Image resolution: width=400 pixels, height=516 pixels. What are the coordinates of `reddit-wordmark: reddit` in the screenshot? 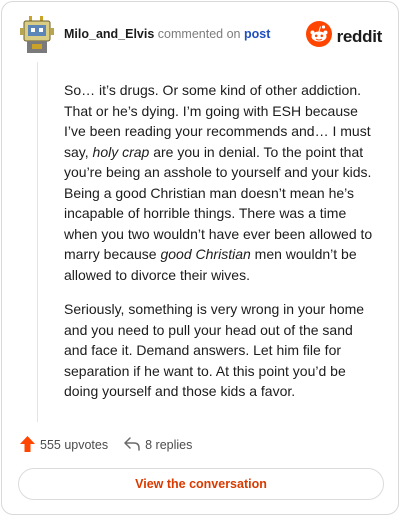 It's located at (359, 36).